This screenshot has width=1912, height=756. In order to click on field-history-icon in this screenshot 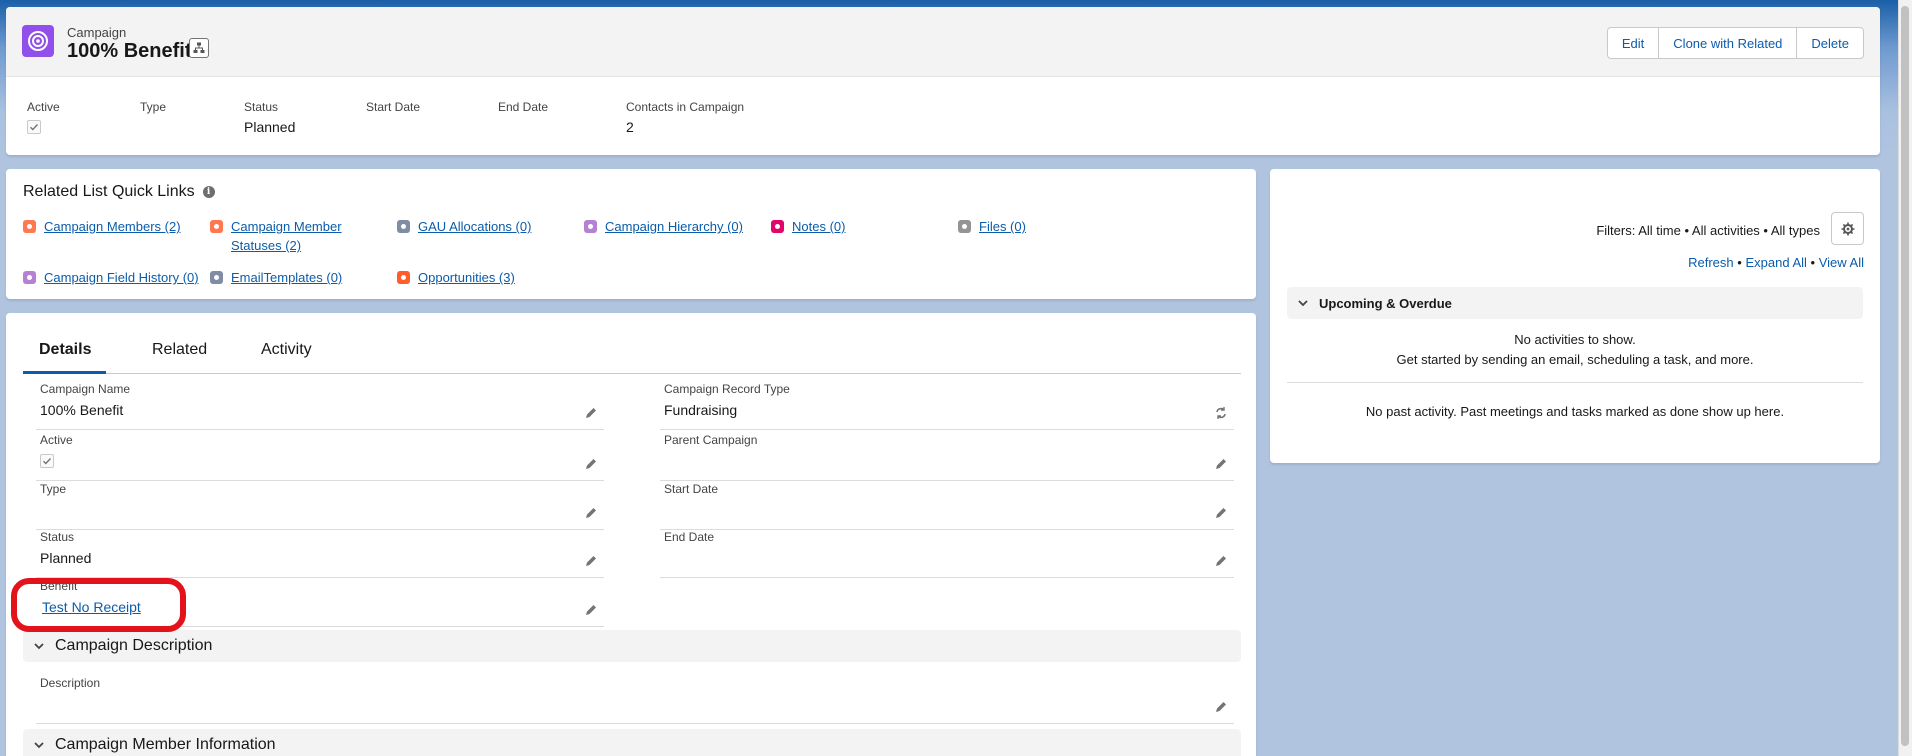, I will do `click(29, 277)`.